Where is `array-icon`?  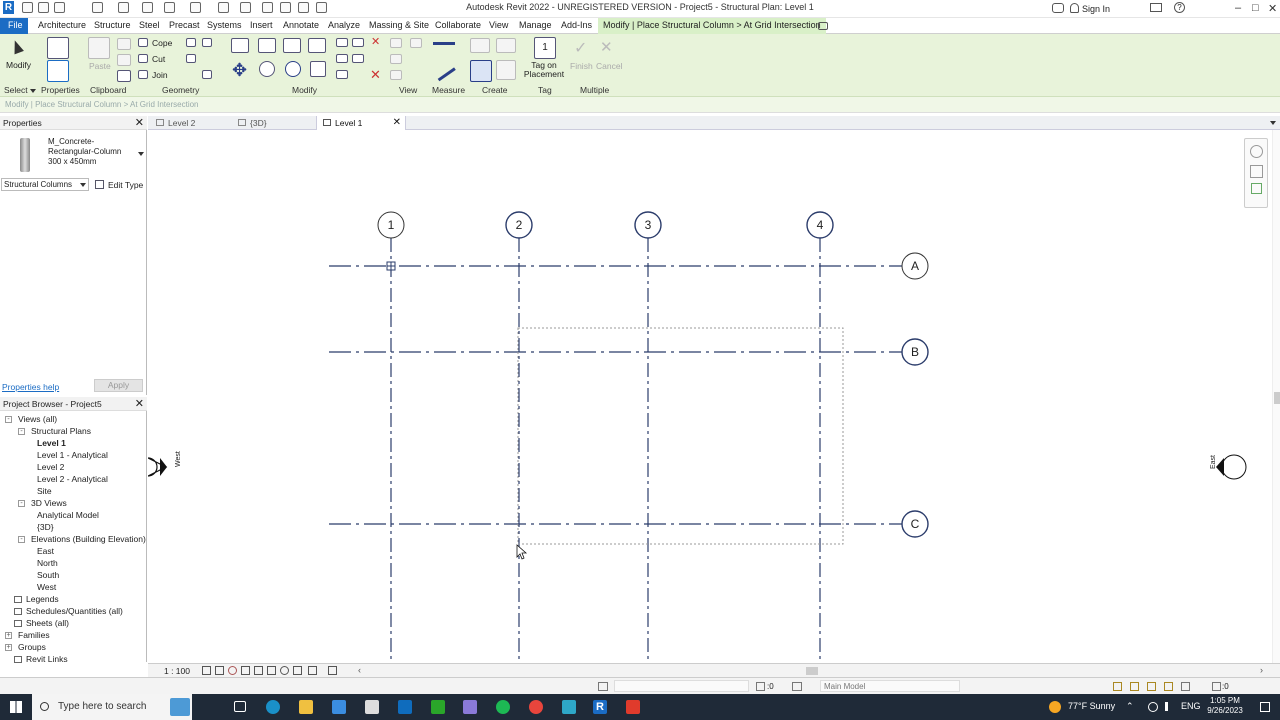
array-icon is located at coordinates (342, 58).